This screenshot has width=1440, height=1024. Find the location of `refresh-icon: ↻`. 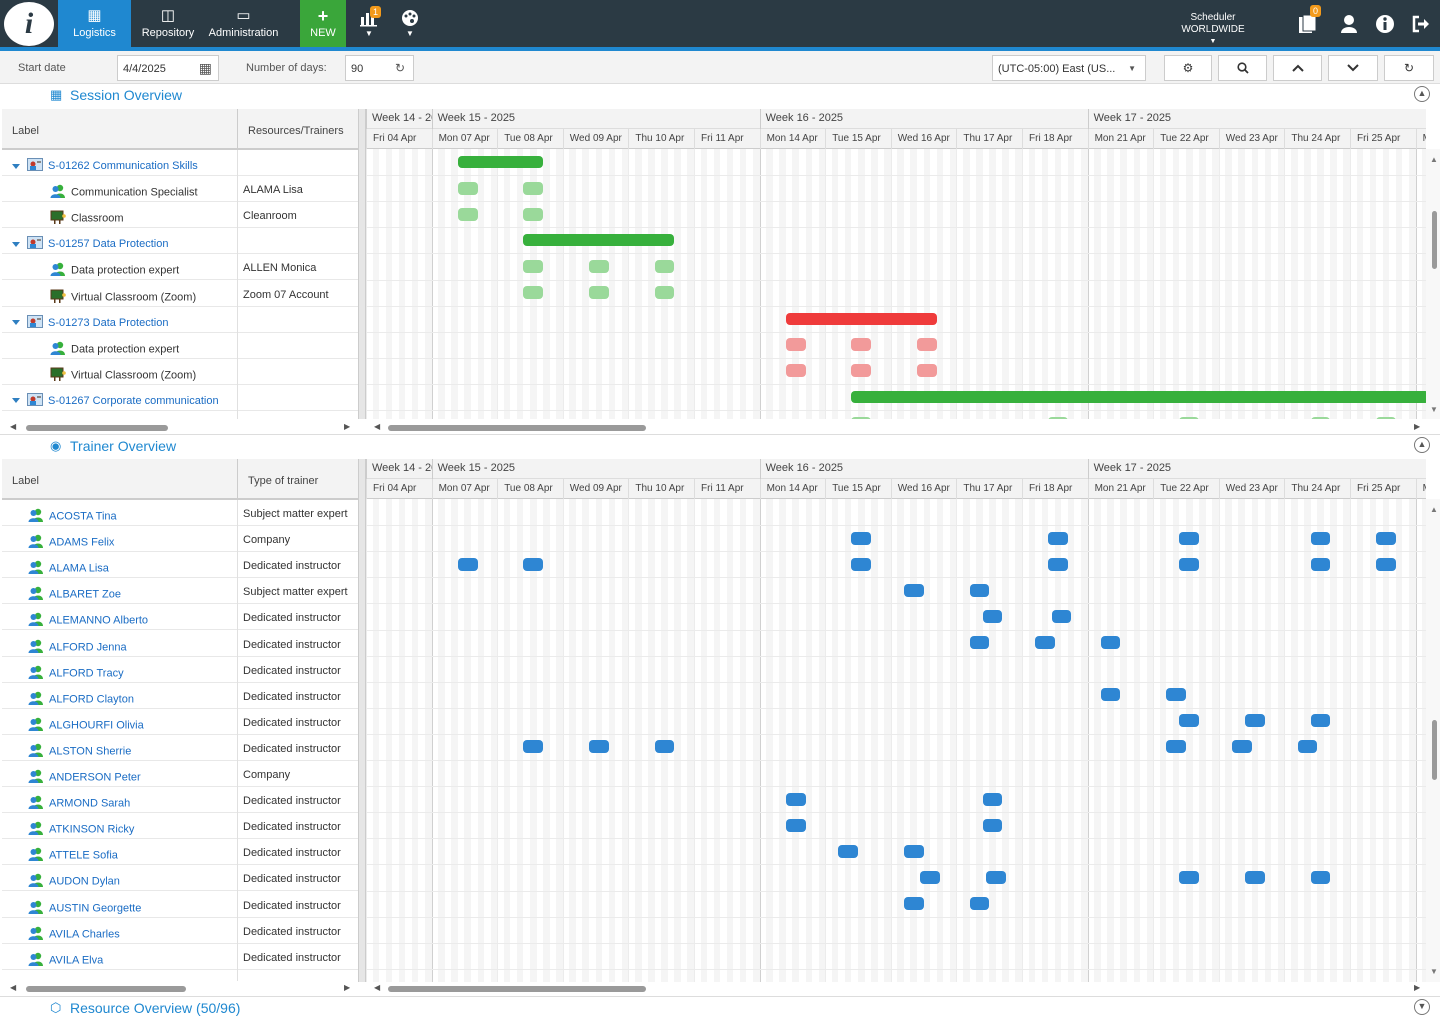

refresh-icon: ↻ is located at coordinates (400, 68).